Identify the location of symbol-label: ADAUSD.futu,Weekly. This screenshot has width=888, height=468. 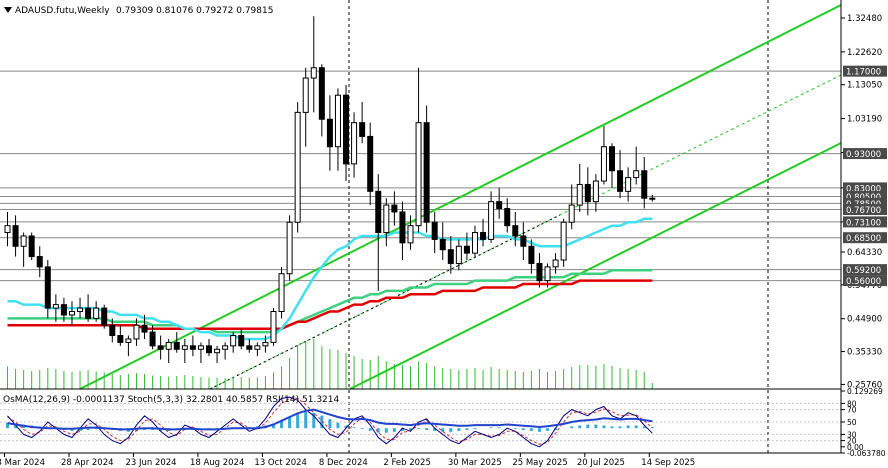
(62, 11).